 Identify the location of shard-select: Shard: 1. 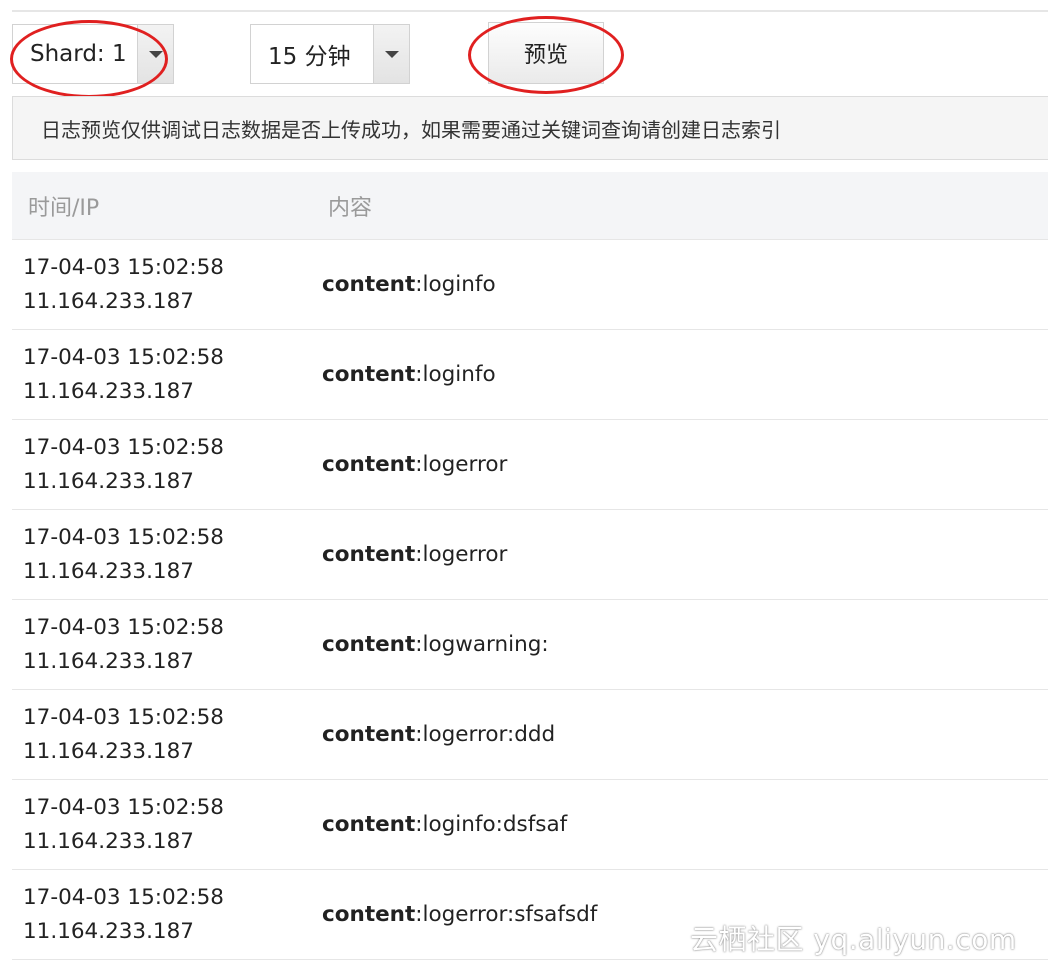
(93, 54).